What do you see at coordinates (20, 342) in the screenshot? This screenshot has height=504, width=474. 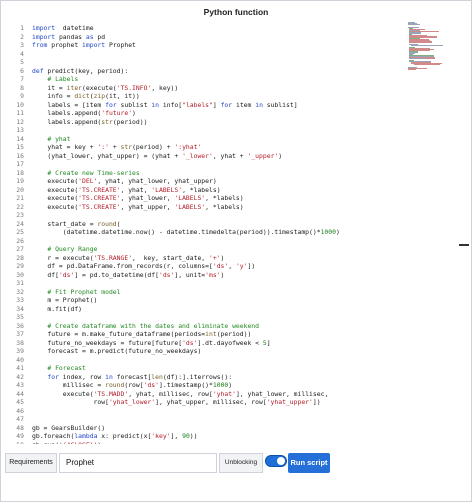 I see `line-number: 38` at bounding box center [20, 342].